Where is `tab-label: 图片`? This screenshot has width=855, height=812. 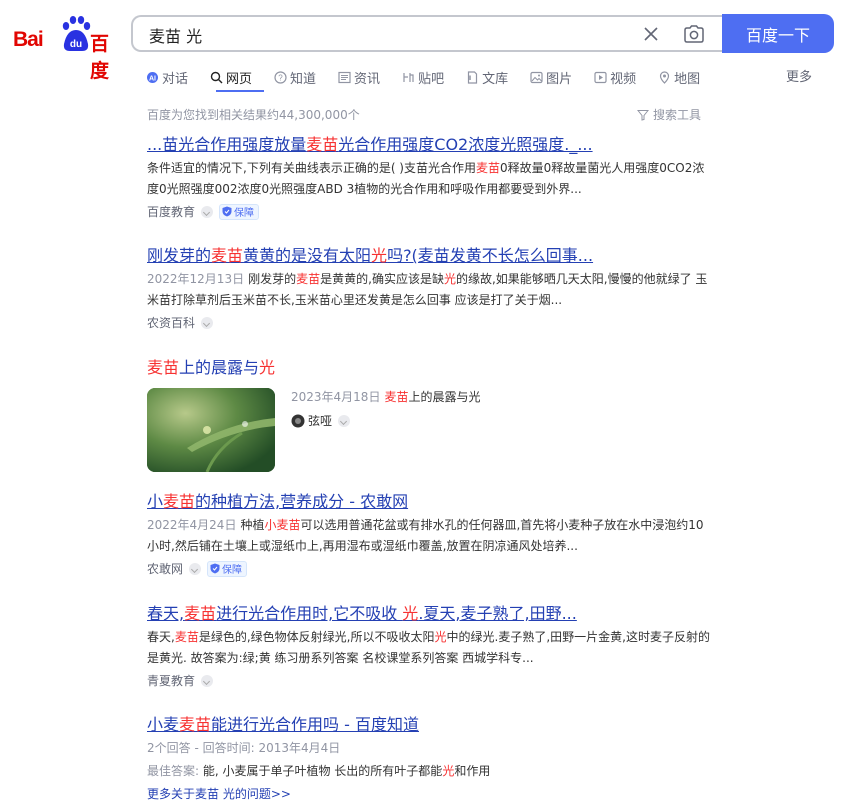 tab-label: 图片 is located at coordinates (559, 79).